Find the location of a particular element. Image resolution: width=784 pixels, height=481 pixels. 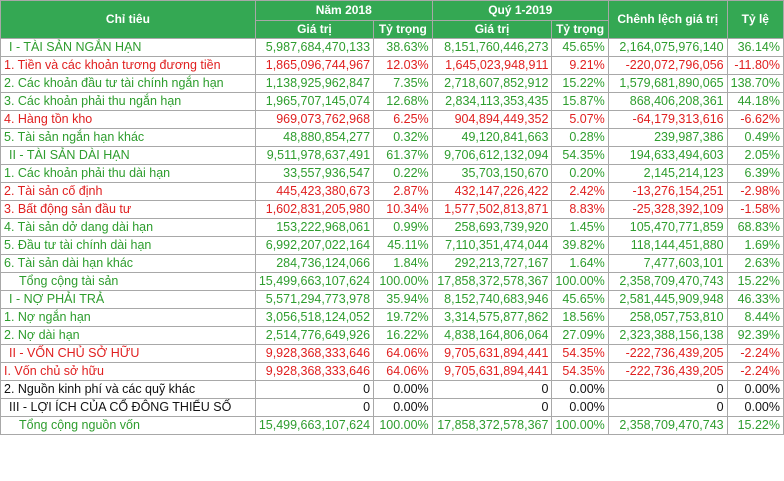

difference-value: 2,164,075,976,140 is located at coordinates (667, 47).